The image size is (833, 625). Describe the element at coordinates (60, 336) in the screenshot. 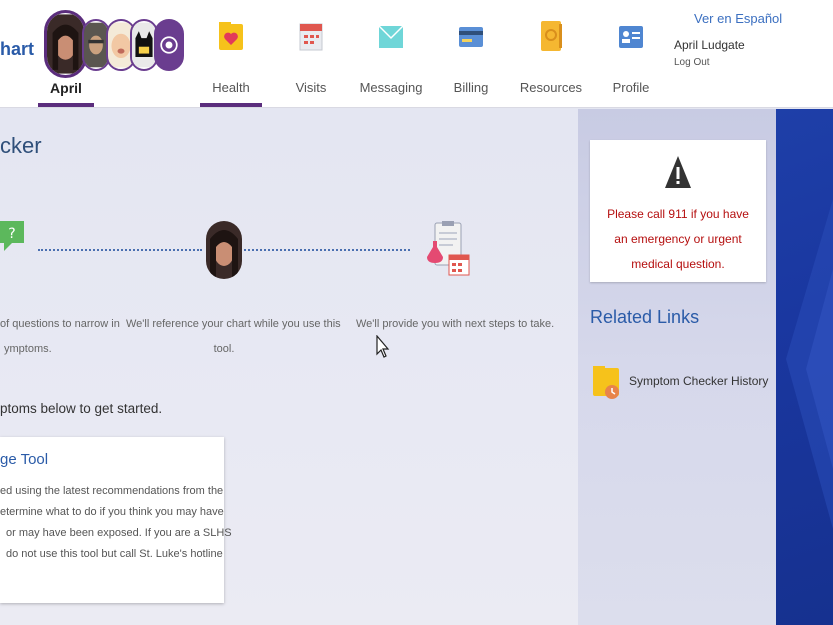

I see `step-1-description: of questions to narrow in ymptoms.` at that location.